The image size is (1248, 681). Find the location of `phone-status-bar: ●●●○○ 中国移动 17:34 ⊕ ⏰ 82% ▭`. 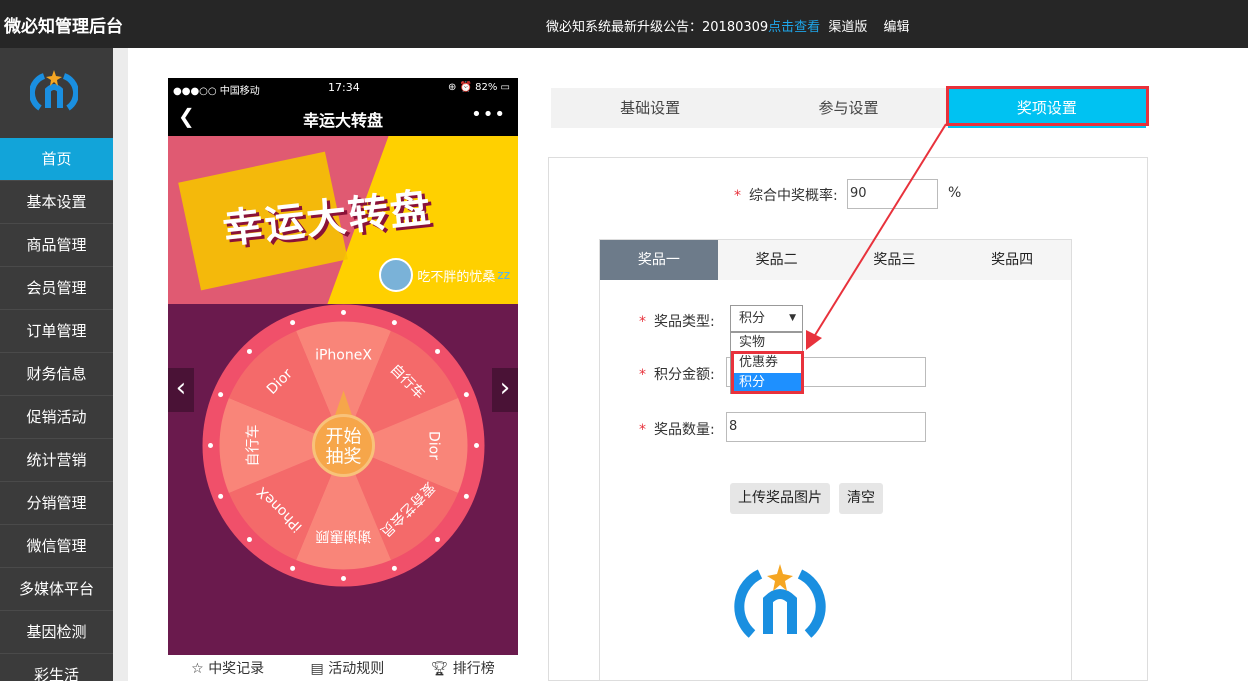

phone-status-bar: ●●●○○ 中国移动 17:34 ⊕ ⏰ 82% ▭ is located at coordinates (343, 88).